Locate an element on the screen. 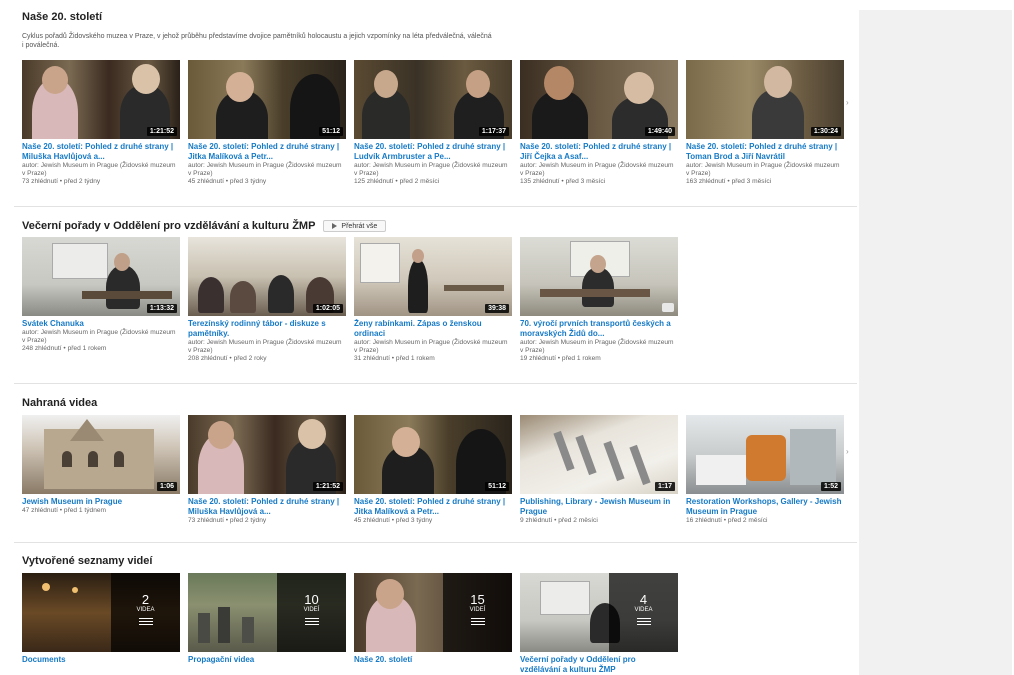 The width and height of the screenshot is (1014, 675). shelf-title: Nahraná videa is located at coordinates (439, 403).